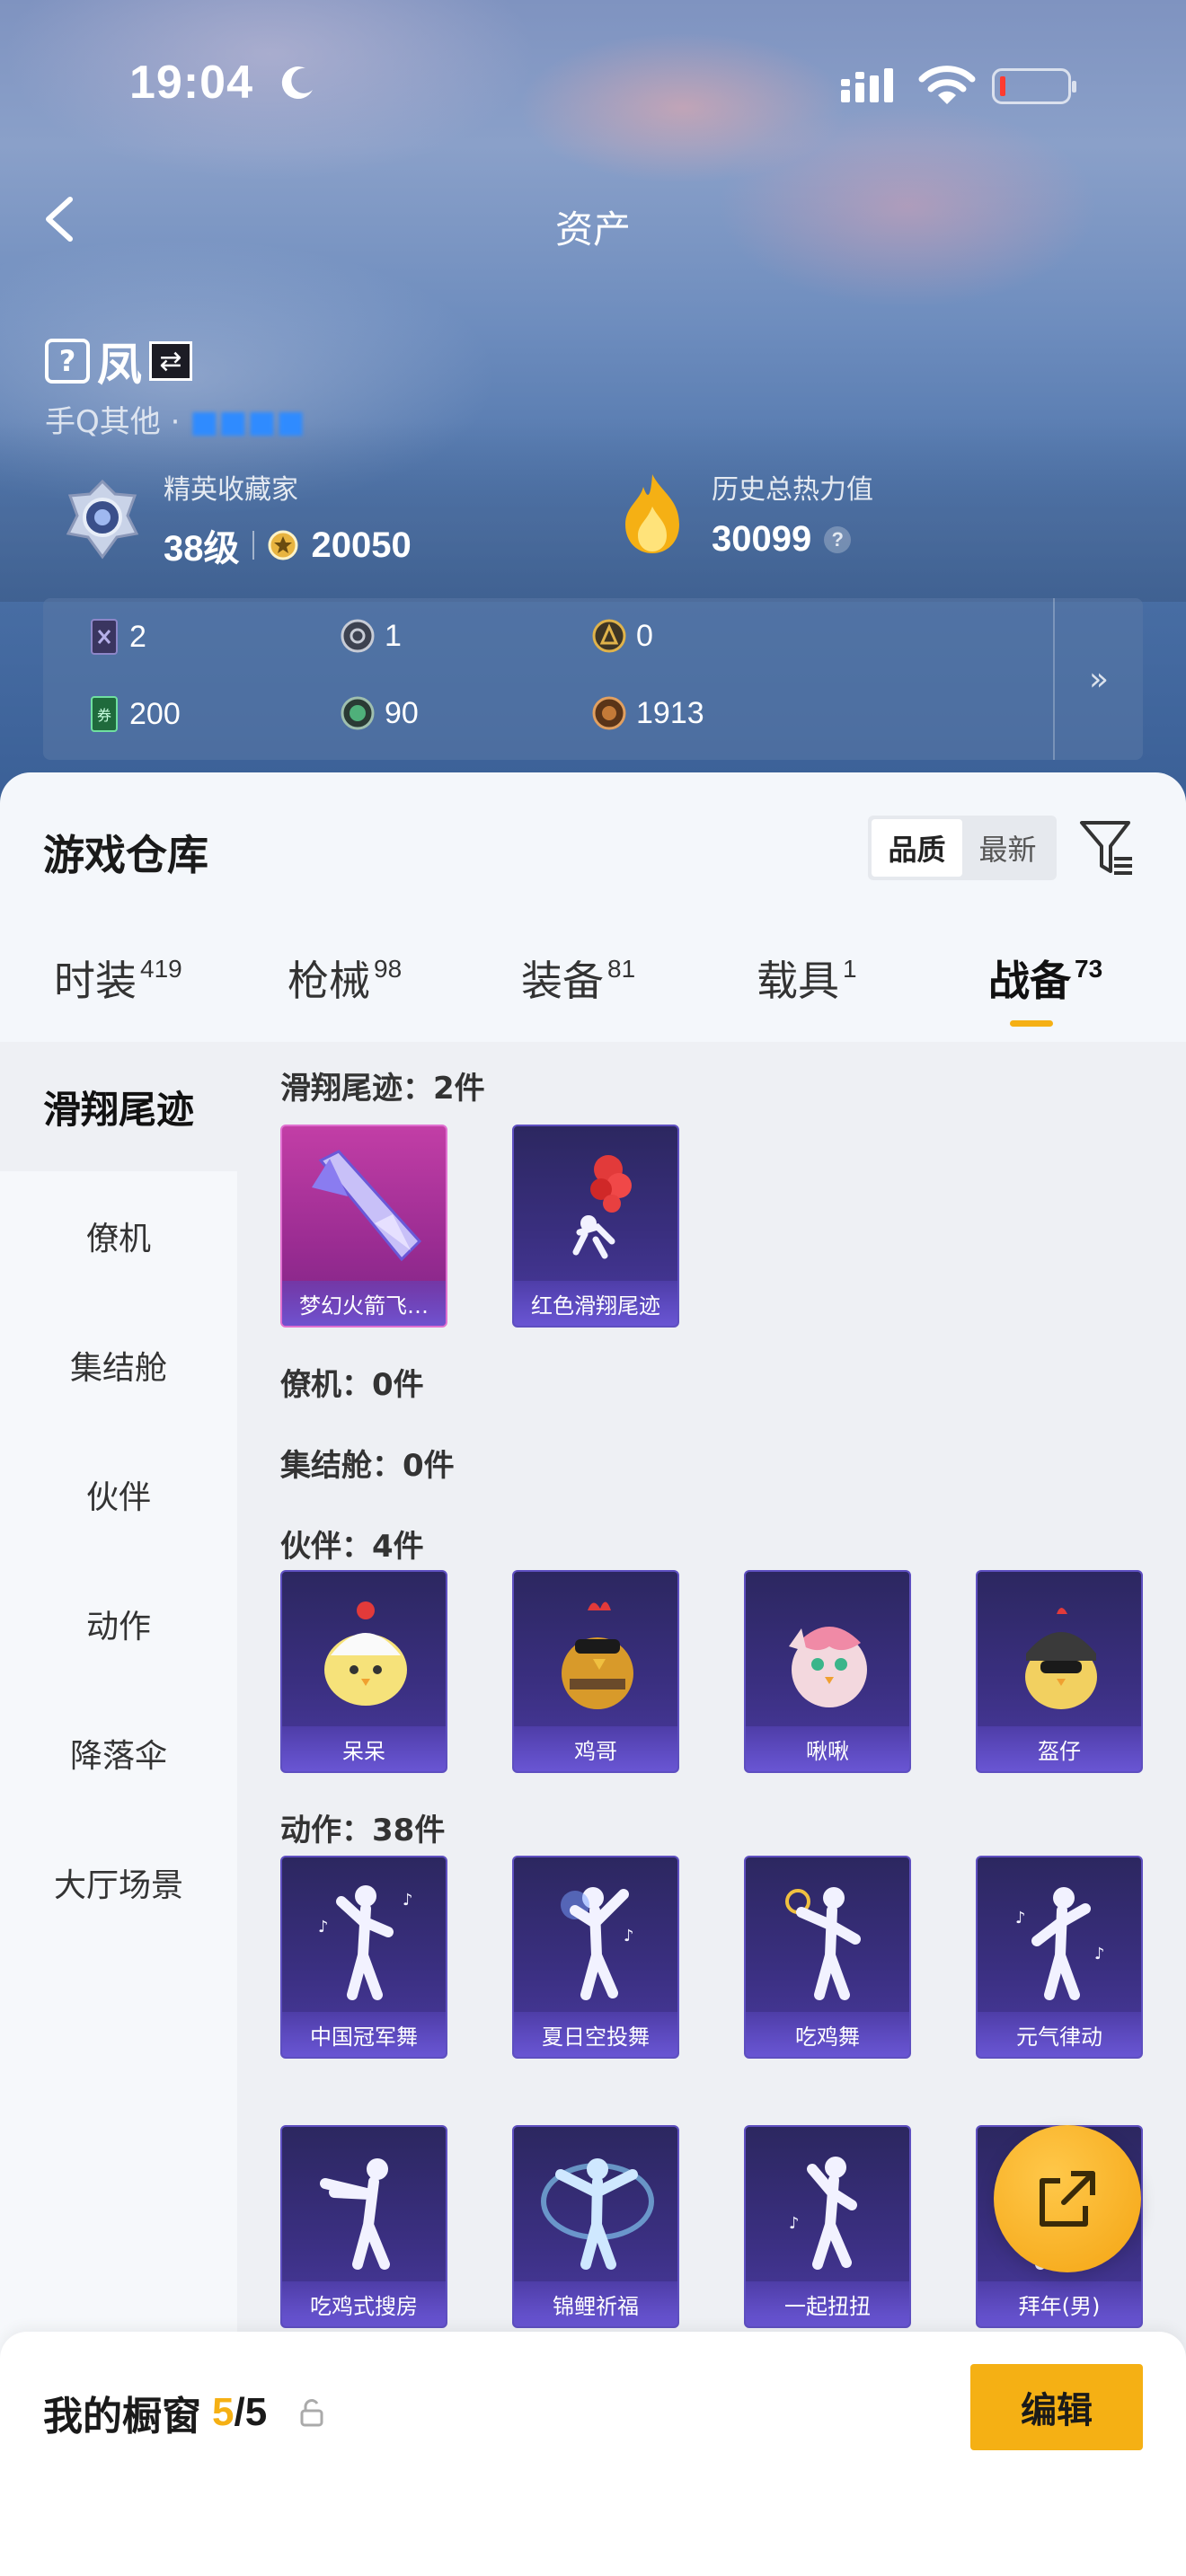  I want to click on sort-toggle: 品质 最新, so click(962, 848).